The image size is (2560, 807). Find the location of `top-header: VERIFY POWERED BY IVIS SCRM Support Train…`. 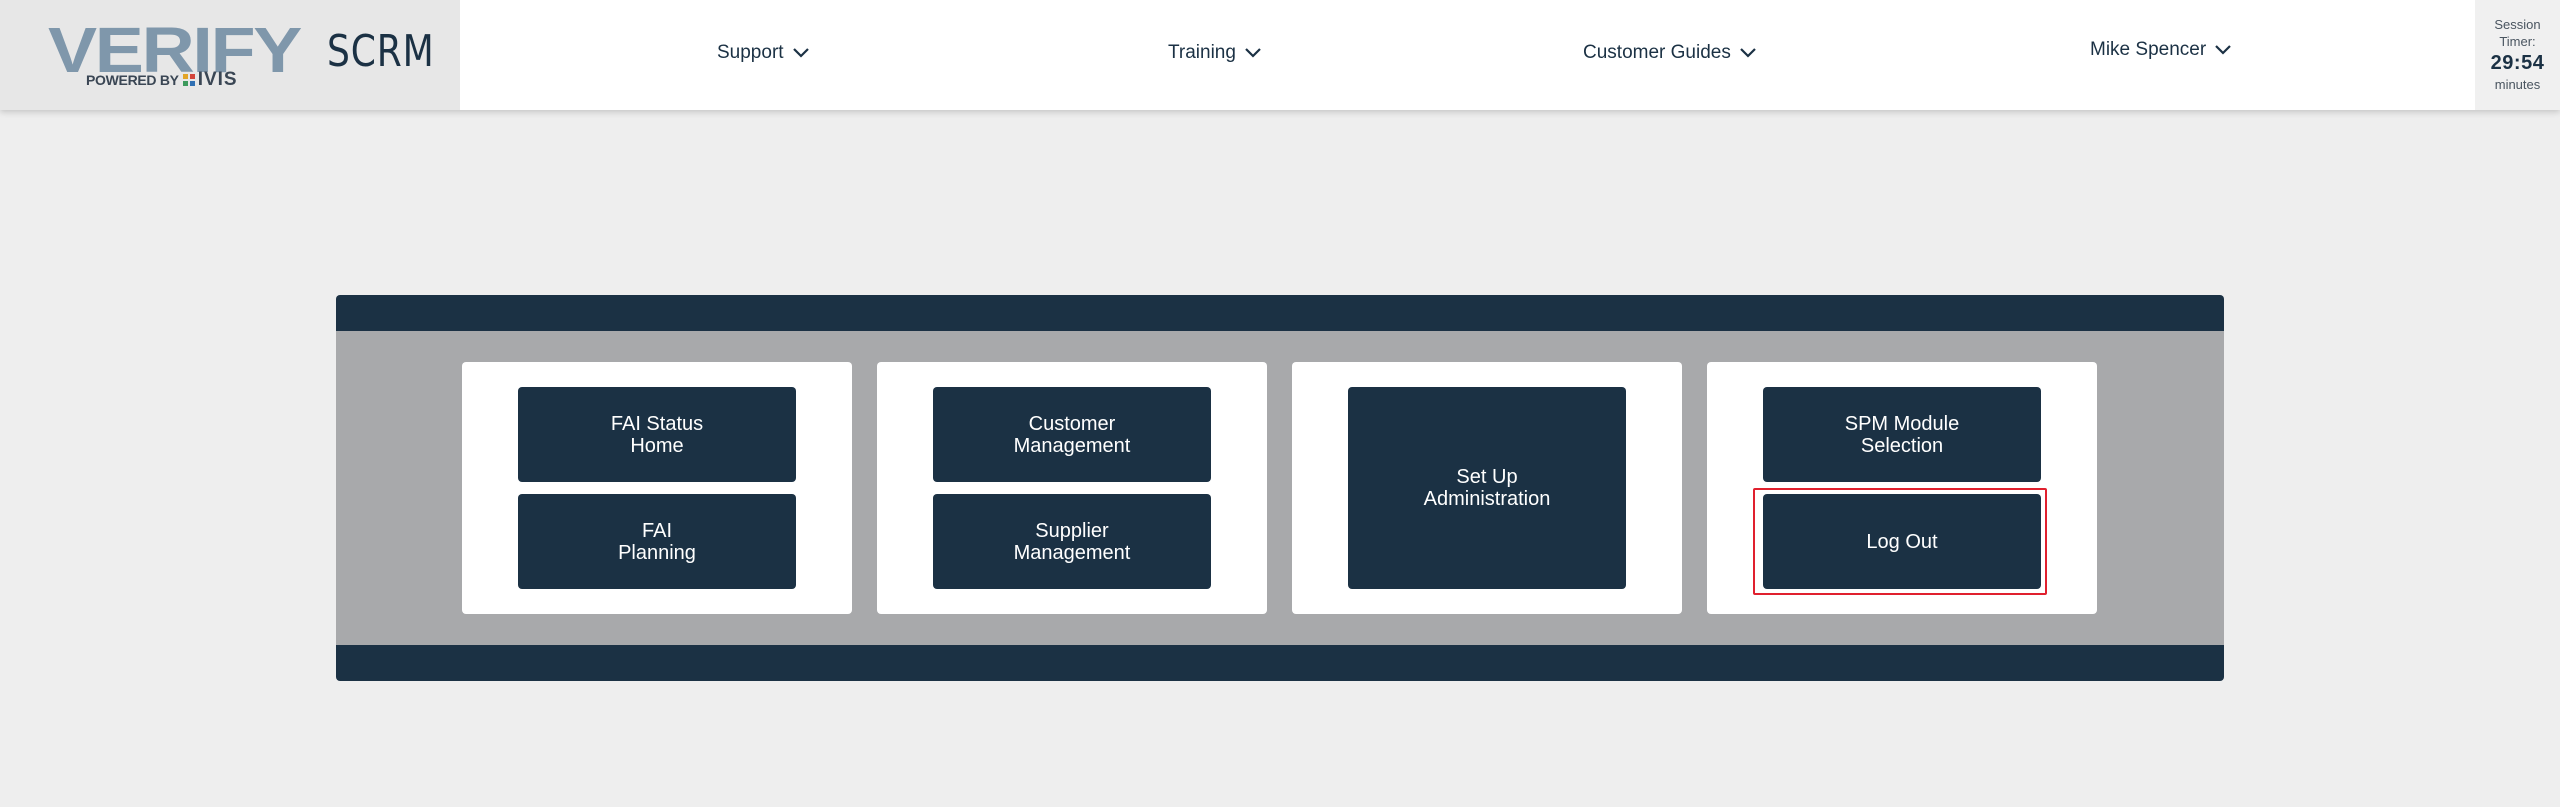

top-header: VERIFY POWERED BY IVIS SCRM Support Train… is located at coordinates (1280, 55).